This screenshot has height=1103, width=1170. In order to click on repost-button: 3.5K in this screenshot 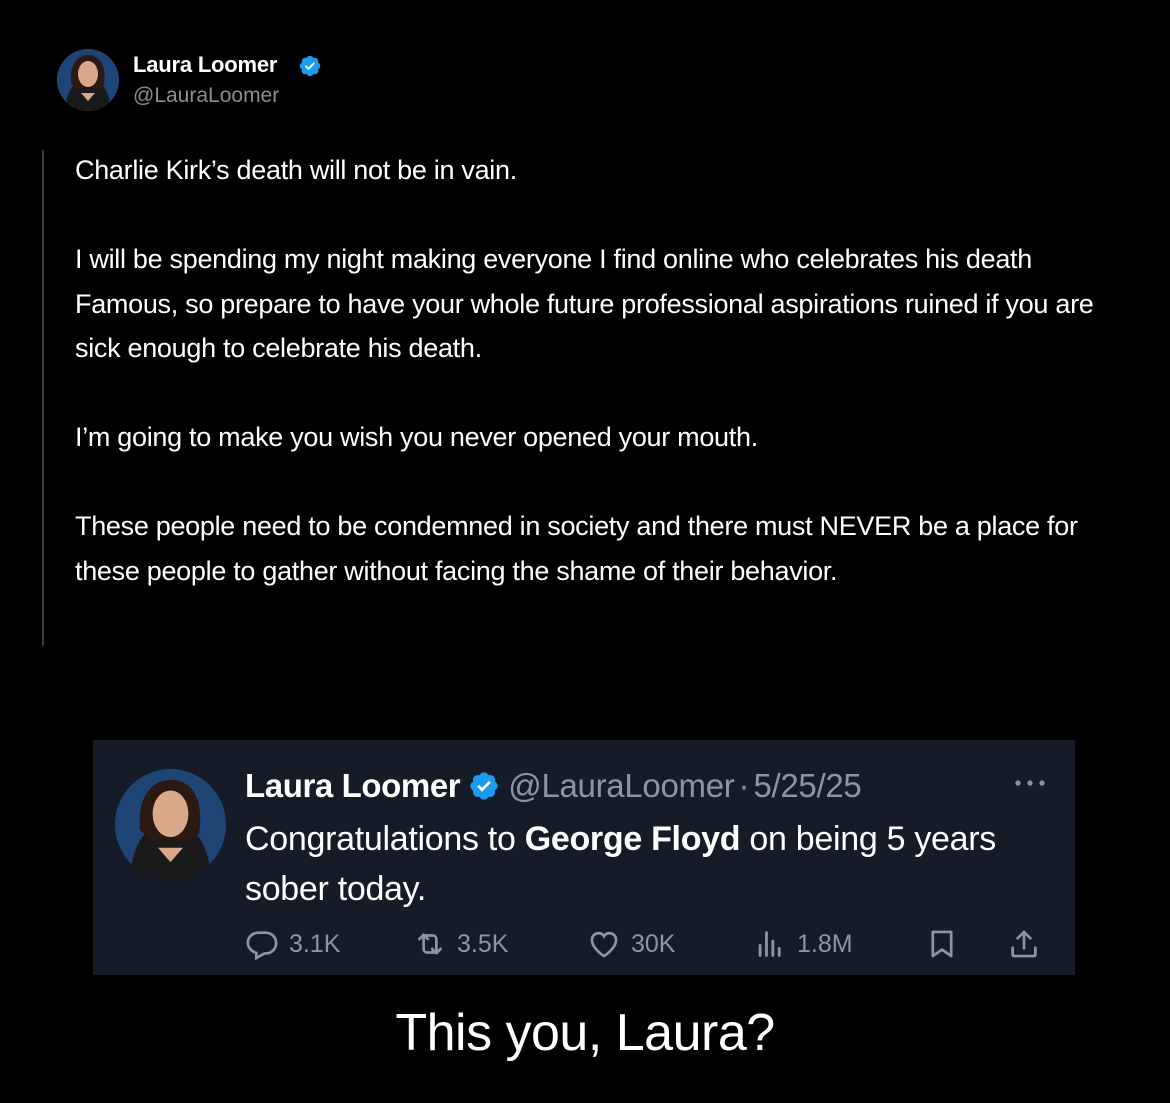, I will do `click(460, 944)`.